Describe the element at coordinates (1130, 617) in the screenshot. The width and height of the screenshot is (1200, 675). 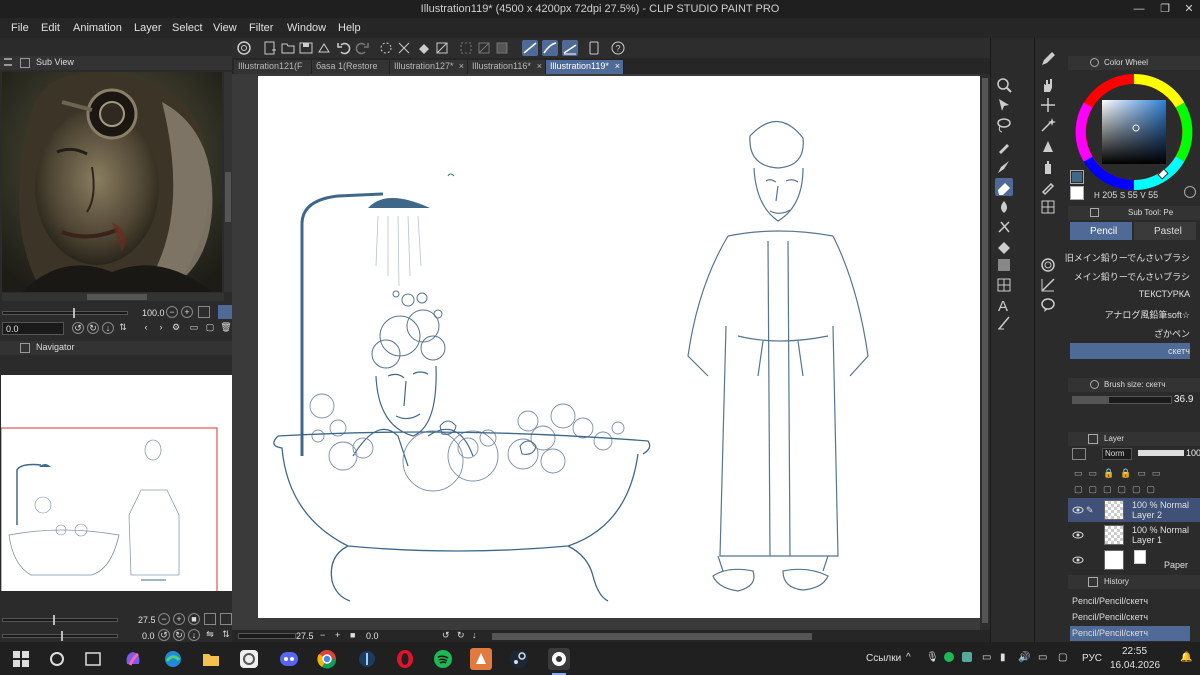
I see `history-item: Pencil/Pencil/скетч` at that location.